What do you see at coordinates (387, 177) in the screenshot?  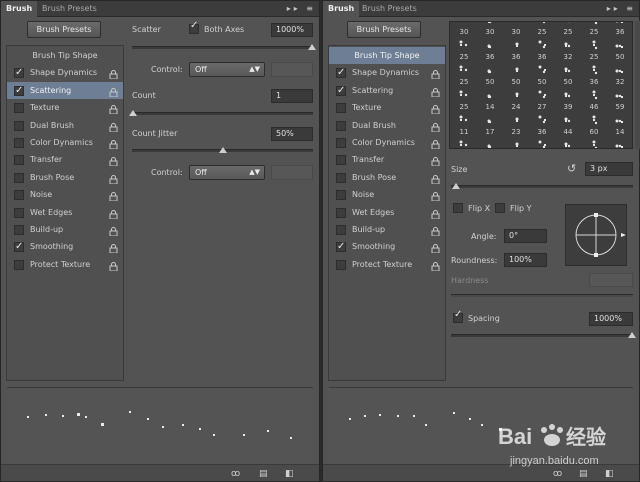 I see `settings-item: Brush Pose` at bounding box center [387, 177].